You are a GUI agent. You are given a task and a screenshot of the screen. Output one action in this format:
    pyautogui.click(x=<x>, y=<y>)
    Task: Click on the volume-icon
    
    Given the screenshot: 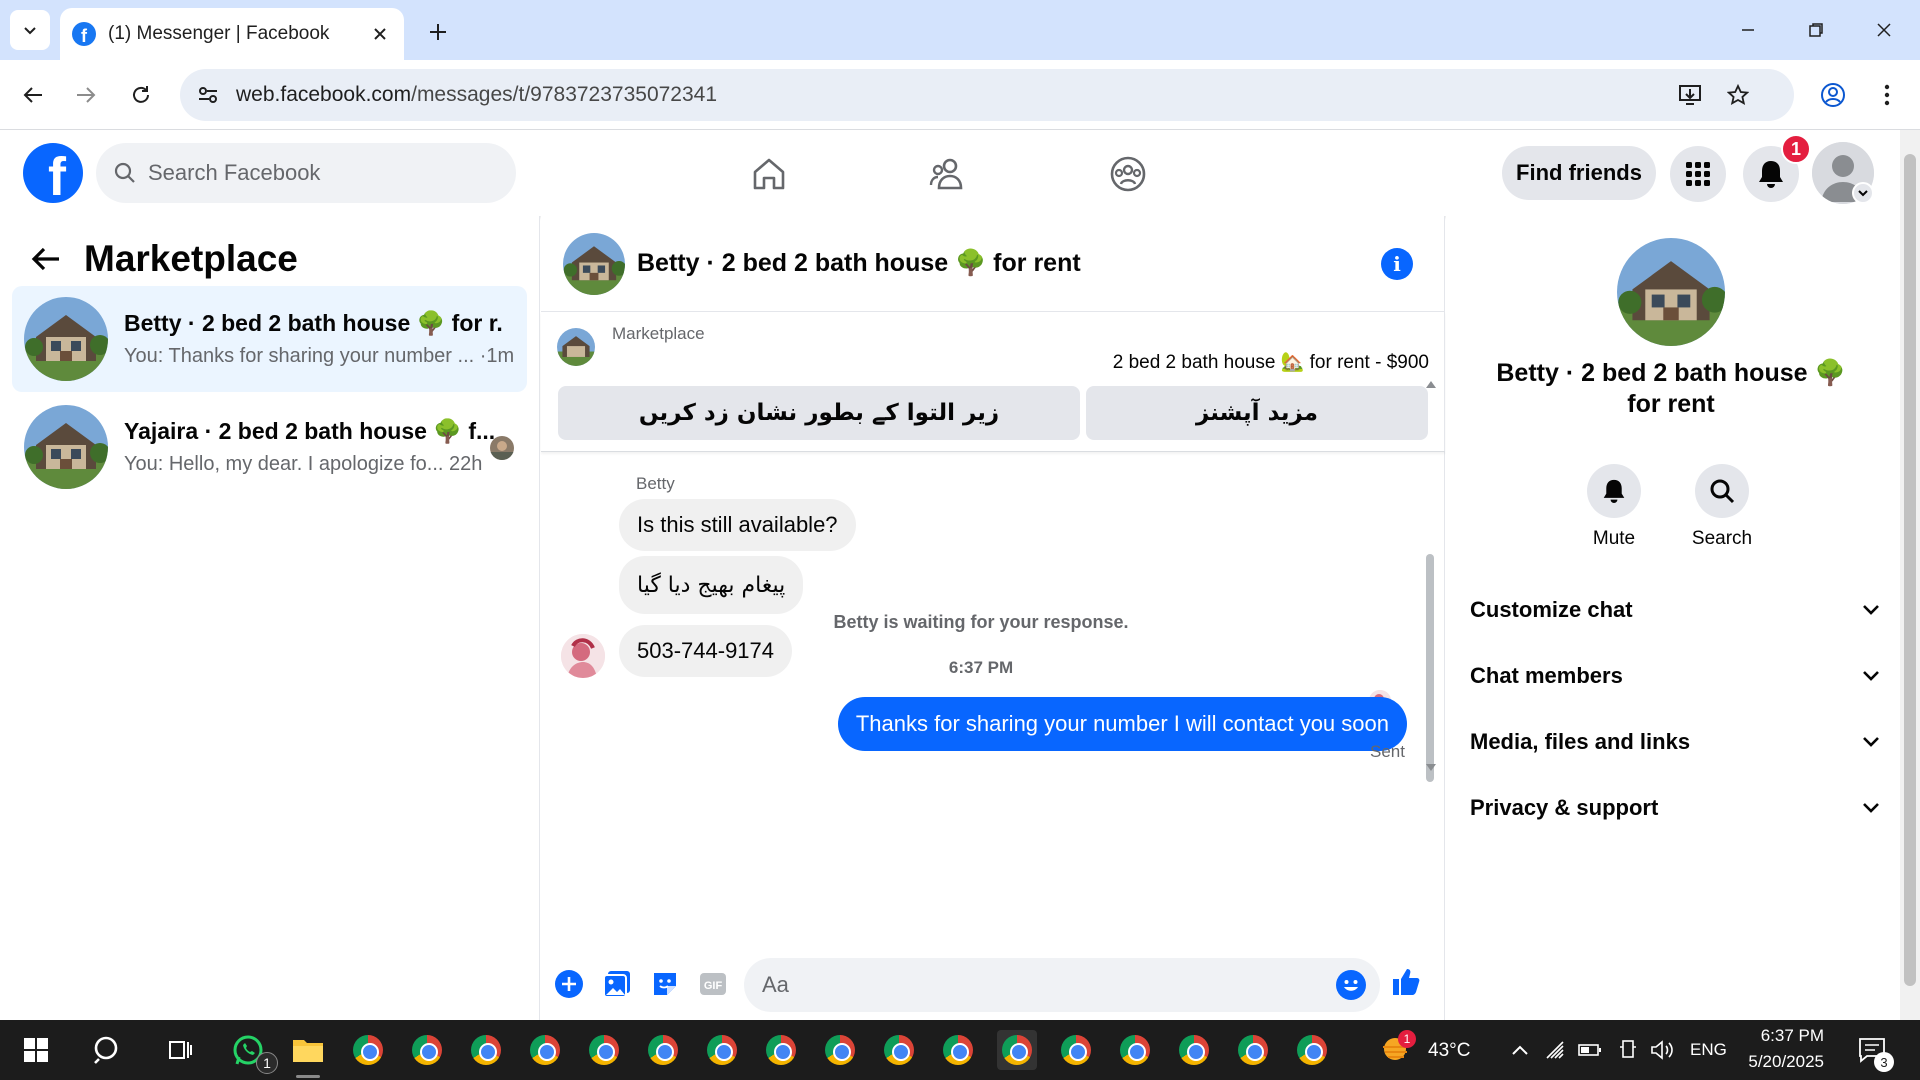 What is the action you would take?
    pyautogui.click(x=1662, y=1050)
    